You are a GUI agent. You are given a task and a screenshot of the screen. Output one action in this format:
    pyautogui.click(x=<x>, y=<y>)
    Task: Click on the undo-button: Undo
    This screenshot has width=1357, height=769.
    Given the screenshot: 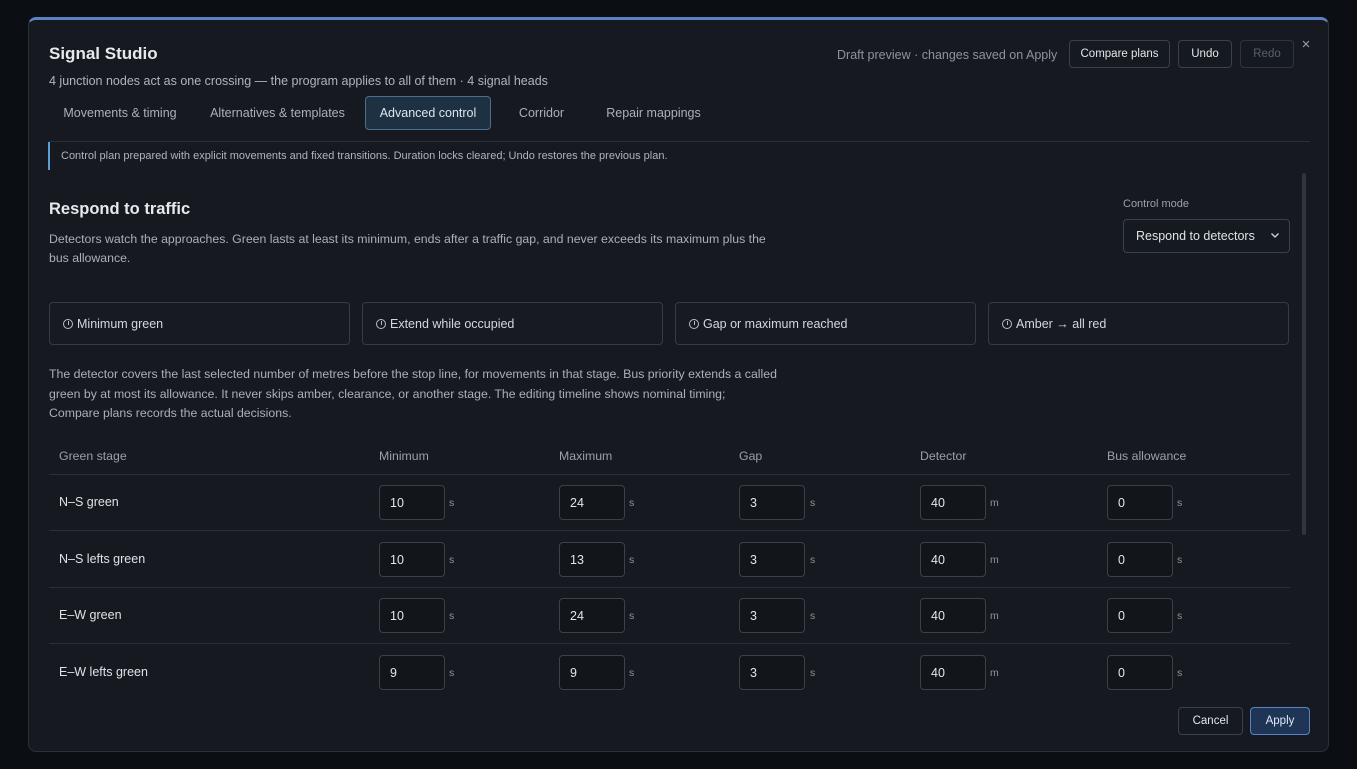 What is the action you would take?
    pyautogui.click(x=1205, y=54)
    